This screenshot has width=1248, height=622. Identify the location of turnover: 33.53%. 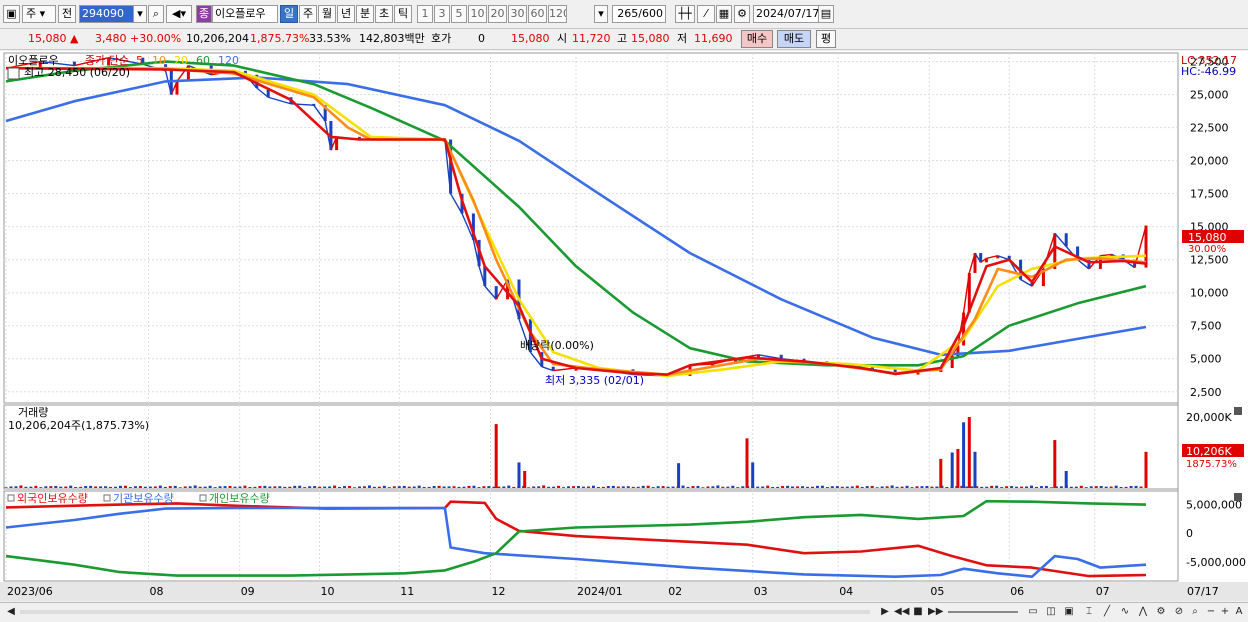
(330, 38).